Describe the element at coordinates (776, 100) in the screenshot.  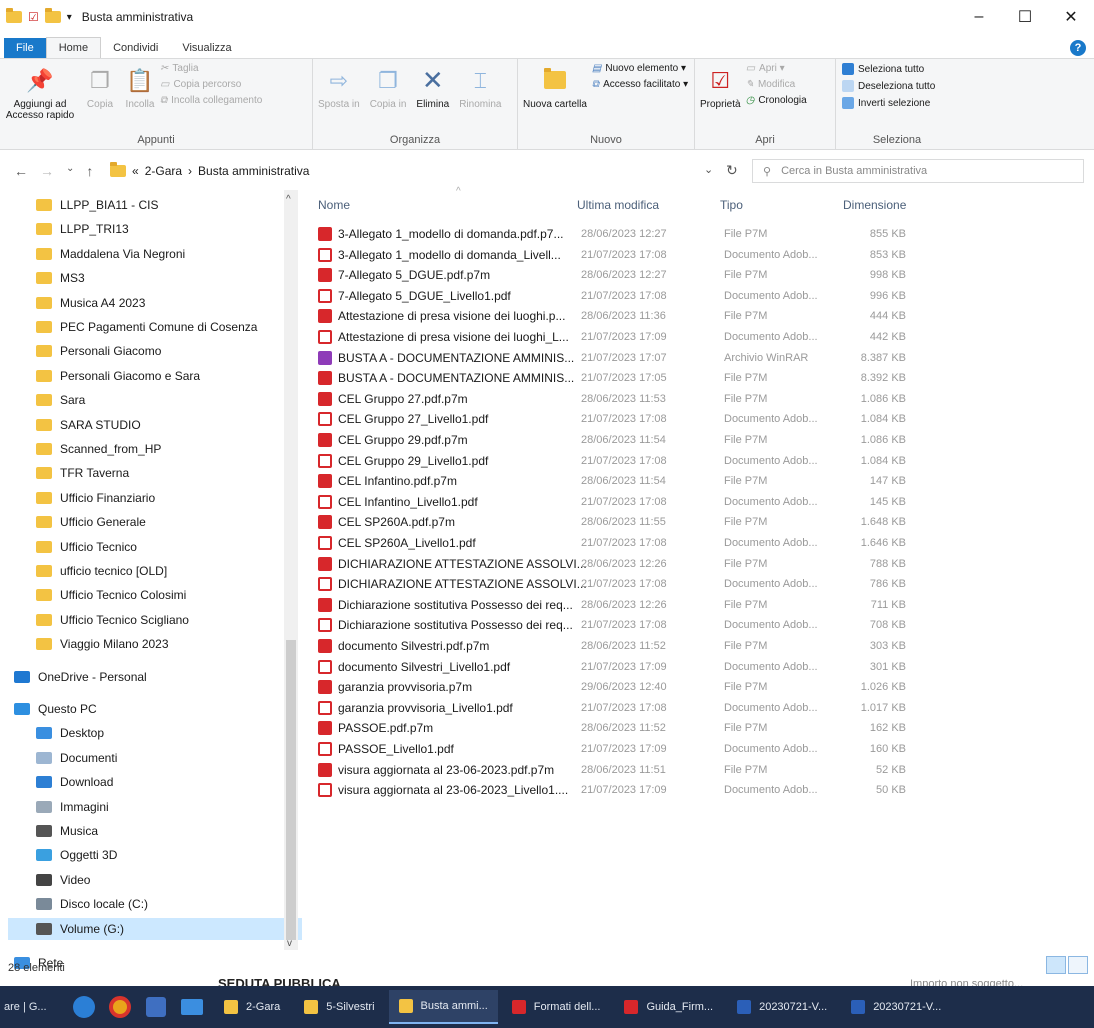
I see `history-button: ◷ Cronologia` at that location.